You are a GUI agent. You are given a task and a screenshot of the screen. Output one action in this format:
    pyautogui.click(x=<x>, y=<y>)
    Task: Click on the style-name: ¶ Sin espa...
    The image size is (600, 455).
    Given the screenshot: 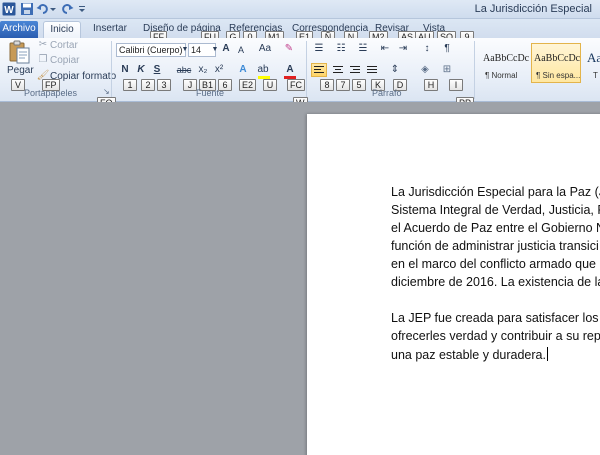 What is the action you would take?
    pyautogui.click(x=558, y=75)
    